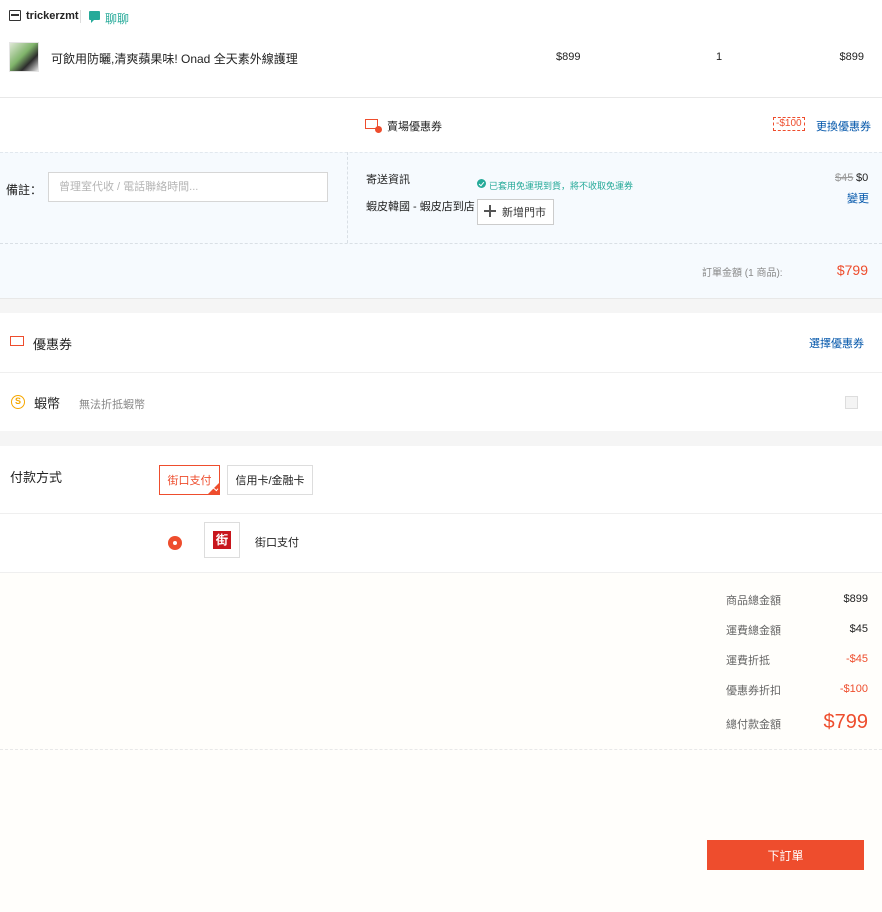 The image size is (882, 912). I want to click on coins-label: 蝦幣, so click(47, 403).